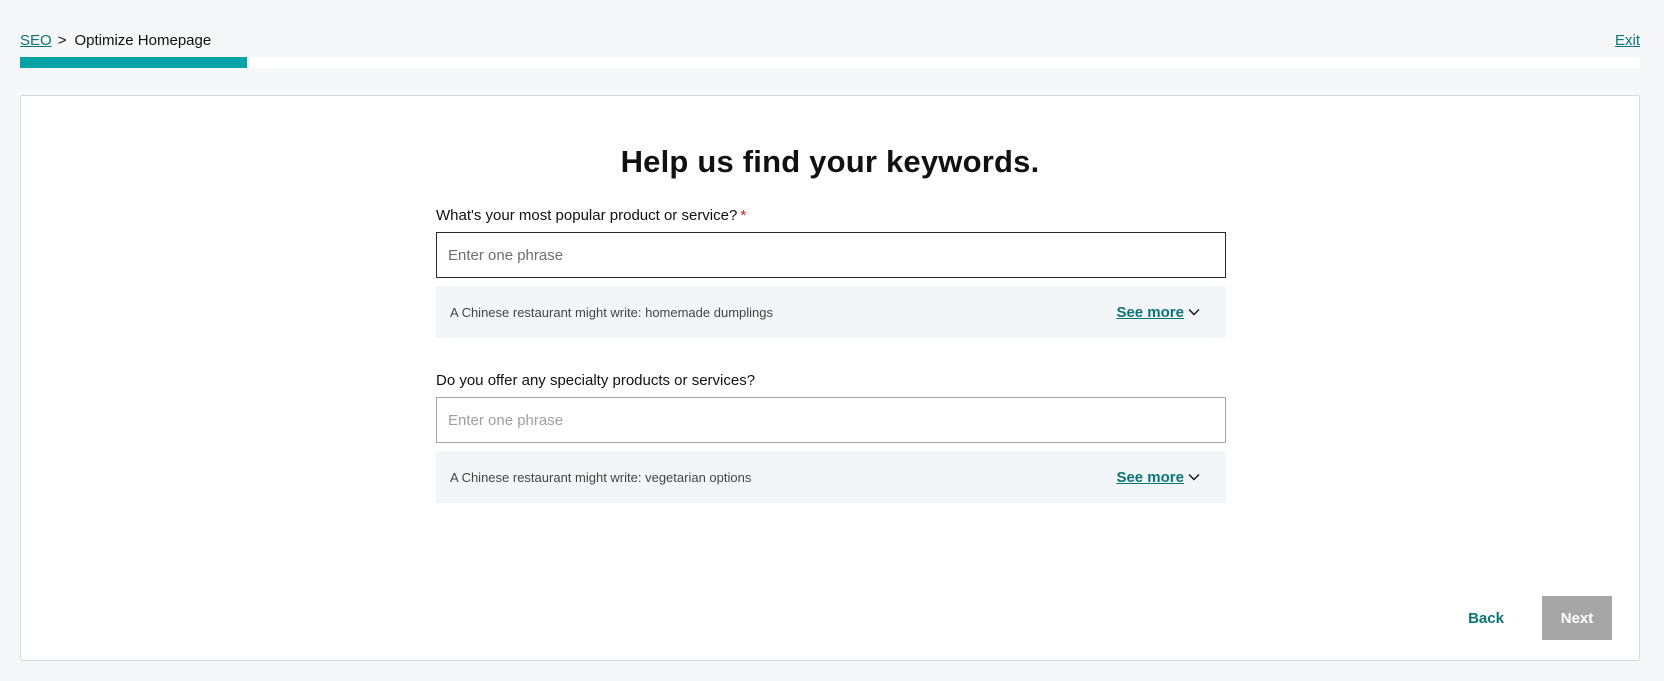  I want to click on popular-product-input, so click(831, 255).